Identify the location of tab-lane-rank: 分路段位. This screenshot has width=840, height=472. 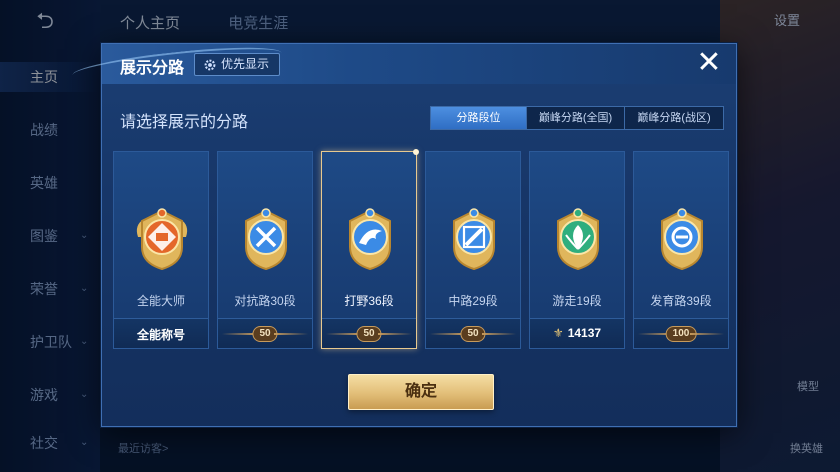
(479, 118).